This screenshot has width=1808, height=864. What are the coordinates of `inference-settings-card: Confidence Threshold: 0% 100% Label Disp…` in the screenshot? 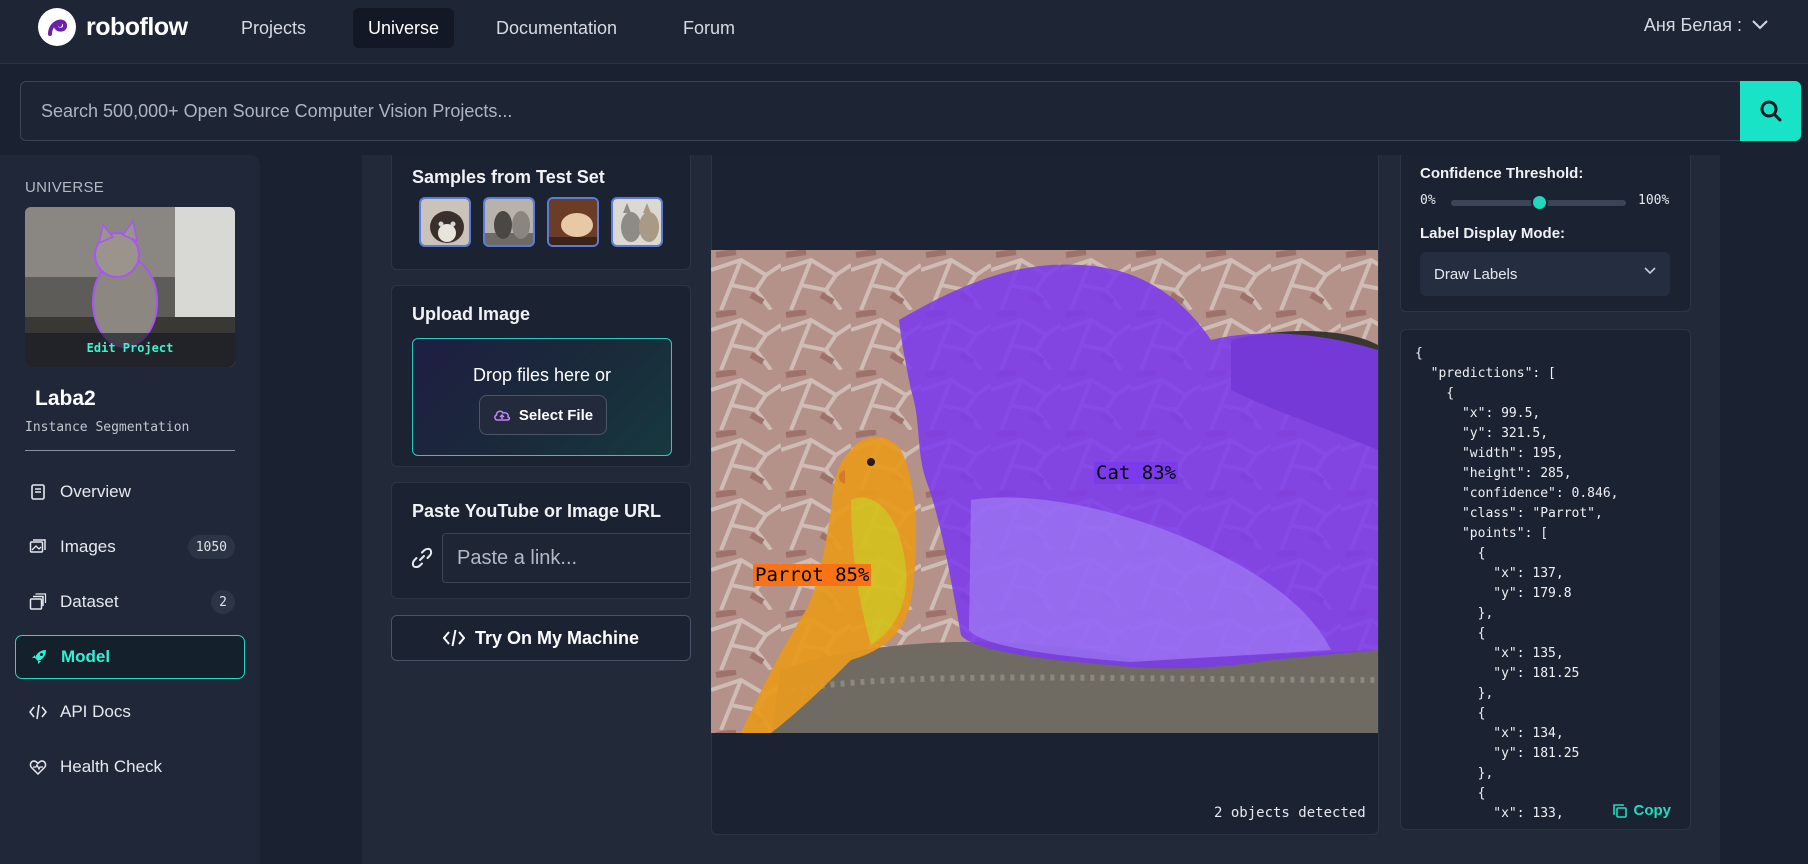 It's located at (1545, 233).